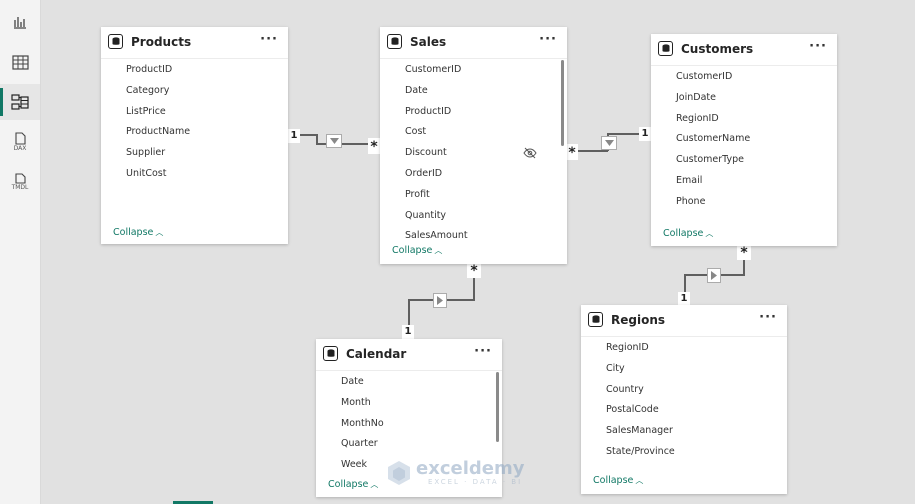  Describe the element at coordinates (473, 132) in the screenshot. I see `field-item: Cost` at that location.